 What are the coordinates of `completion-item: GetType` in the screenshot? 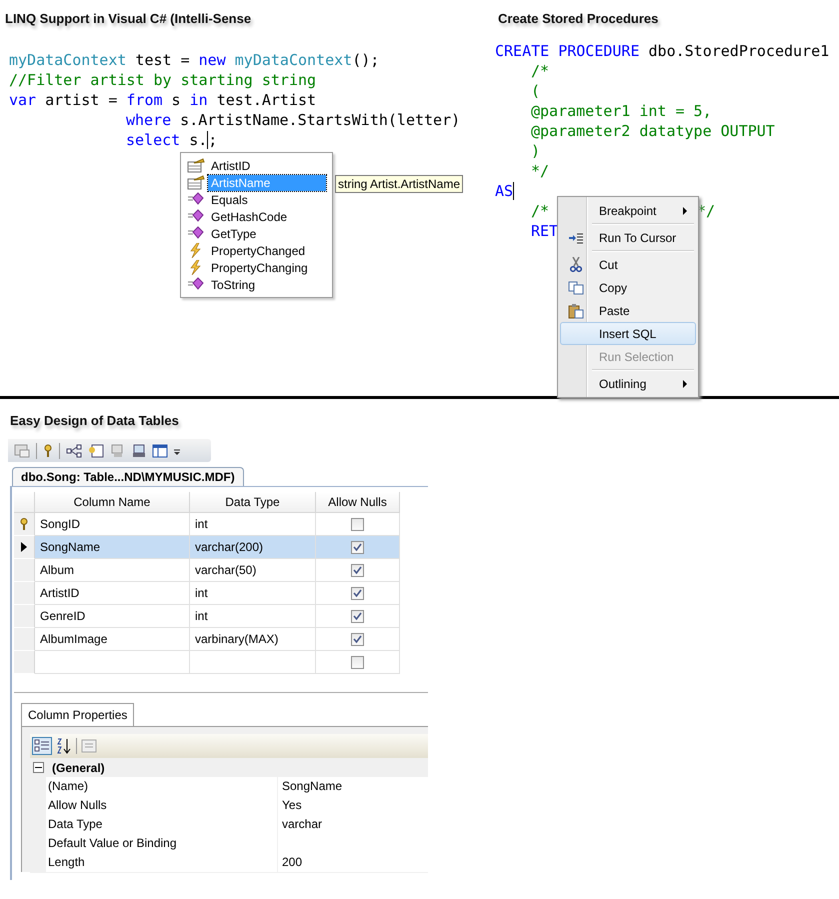 It's located at (267, 234).